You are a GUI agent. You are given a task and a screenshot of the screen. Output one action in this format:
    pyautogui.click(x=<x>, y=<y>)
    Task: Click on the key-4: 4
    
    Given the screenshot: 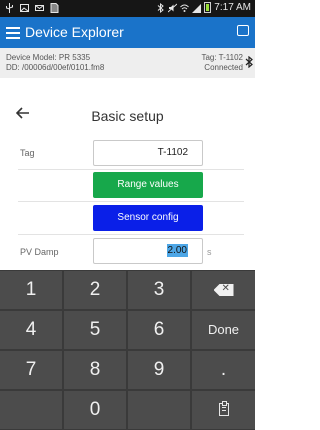 What is the action you would take?
    pyautogui.click(x=31, y=330)
    